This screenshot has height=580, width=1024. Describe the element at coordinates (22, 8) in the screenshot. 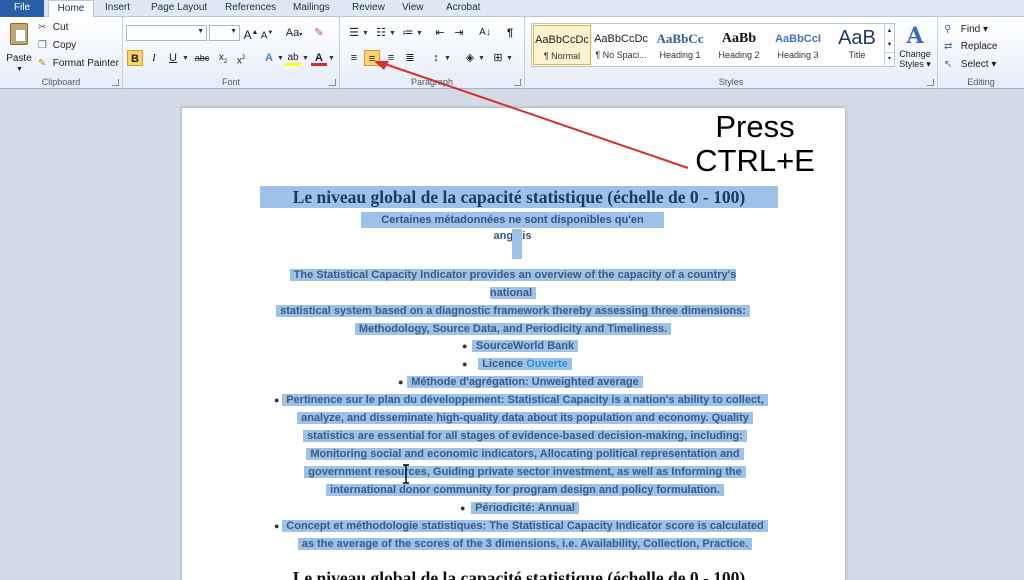

I see `tab-file: File` at that location.